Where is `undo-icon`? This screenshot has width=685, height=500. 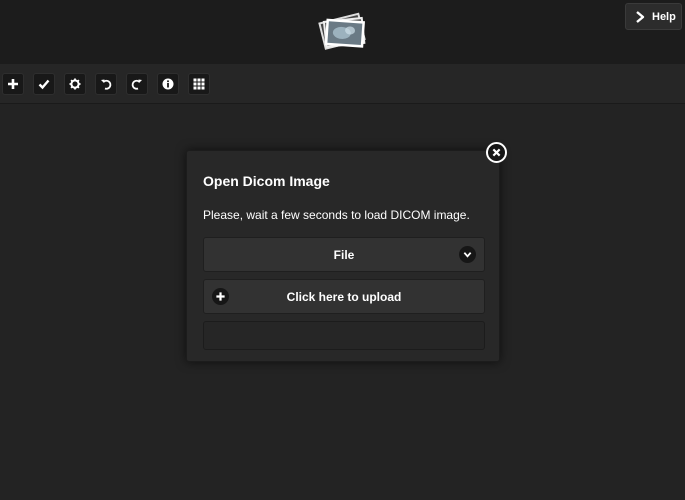
undo-icon is located at coordinates (106, 84).